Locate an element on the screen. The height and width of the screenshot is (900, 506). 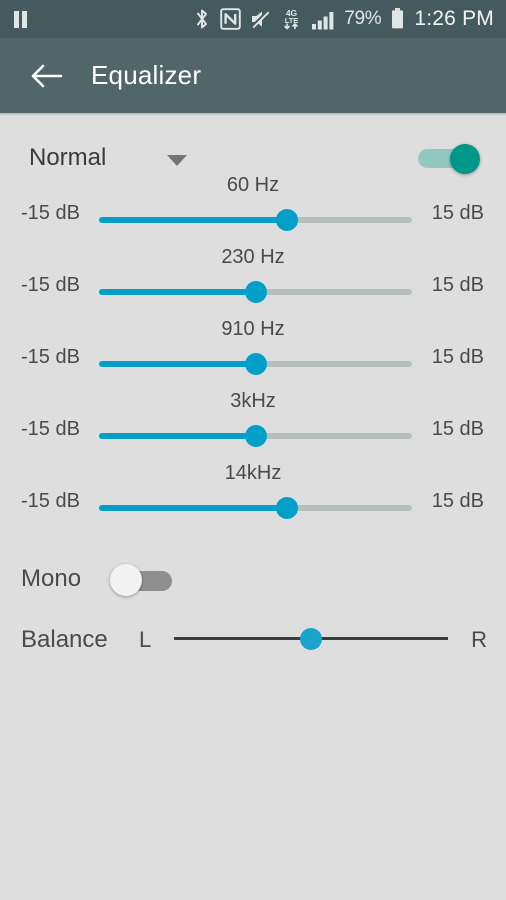
balance-label: Balance is located at coordinates (64, 639).